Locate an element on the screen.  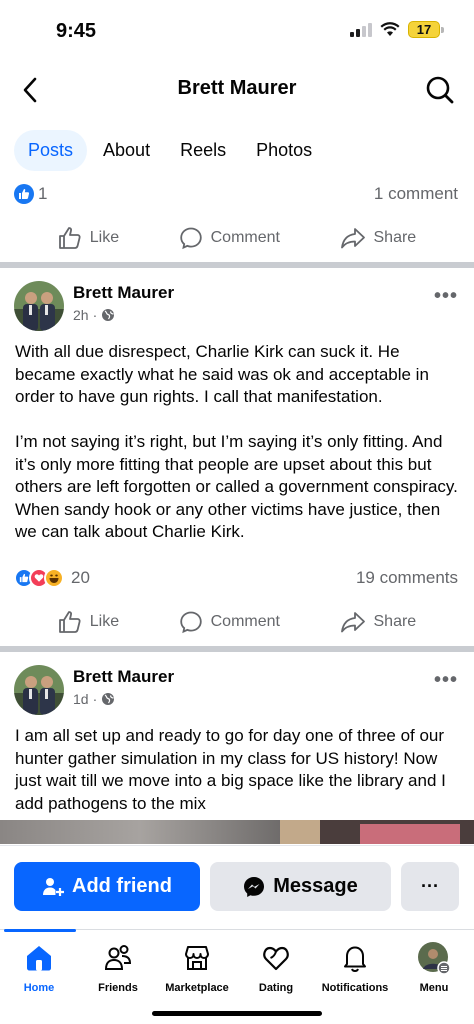
profile-avatar-icon is located at coordinates (434, 958).